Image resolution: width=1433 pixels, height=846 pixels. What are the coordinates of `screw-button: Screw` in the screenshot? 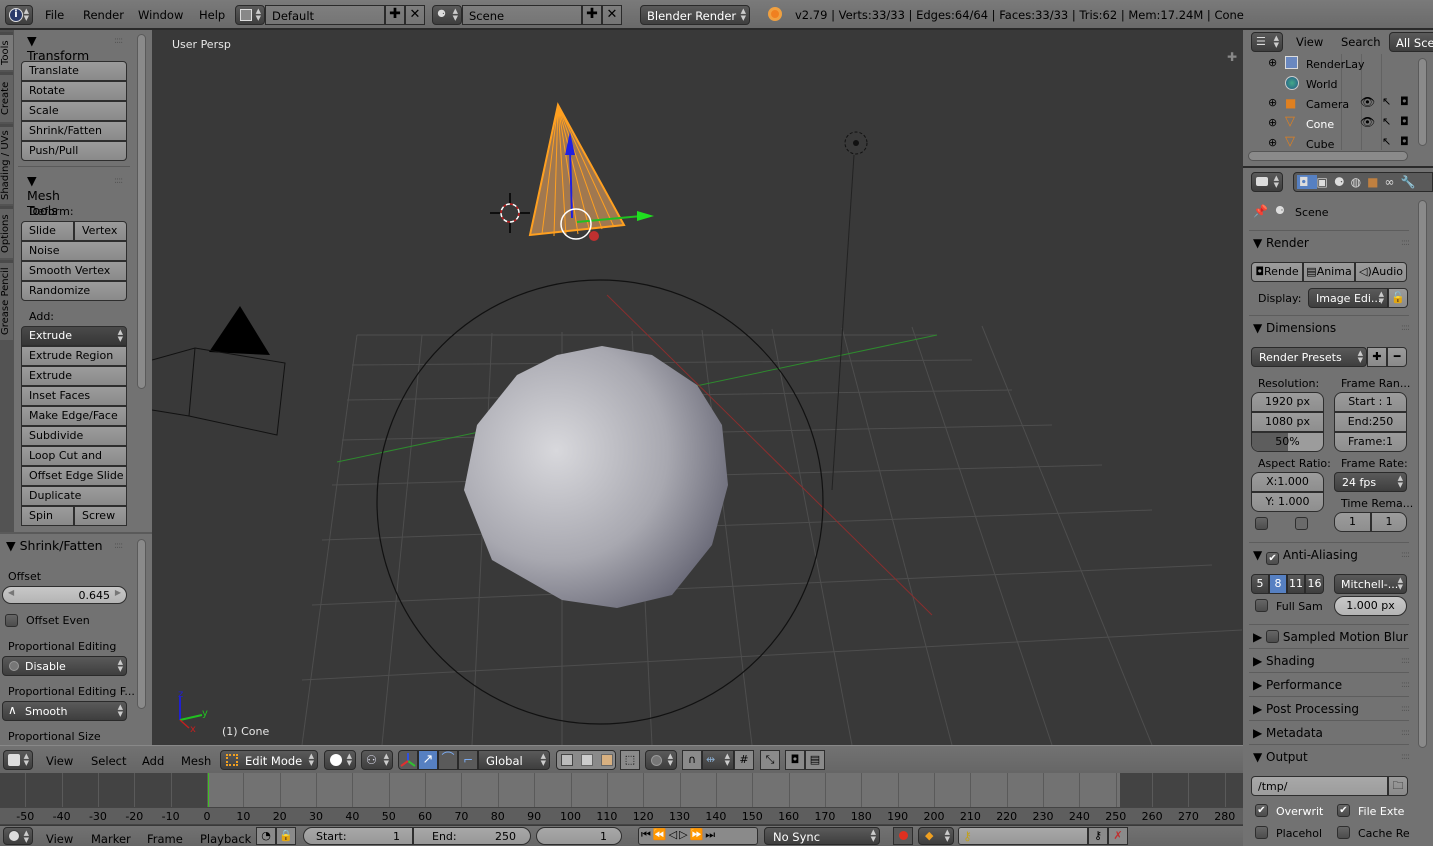 It's located at (100, 516).